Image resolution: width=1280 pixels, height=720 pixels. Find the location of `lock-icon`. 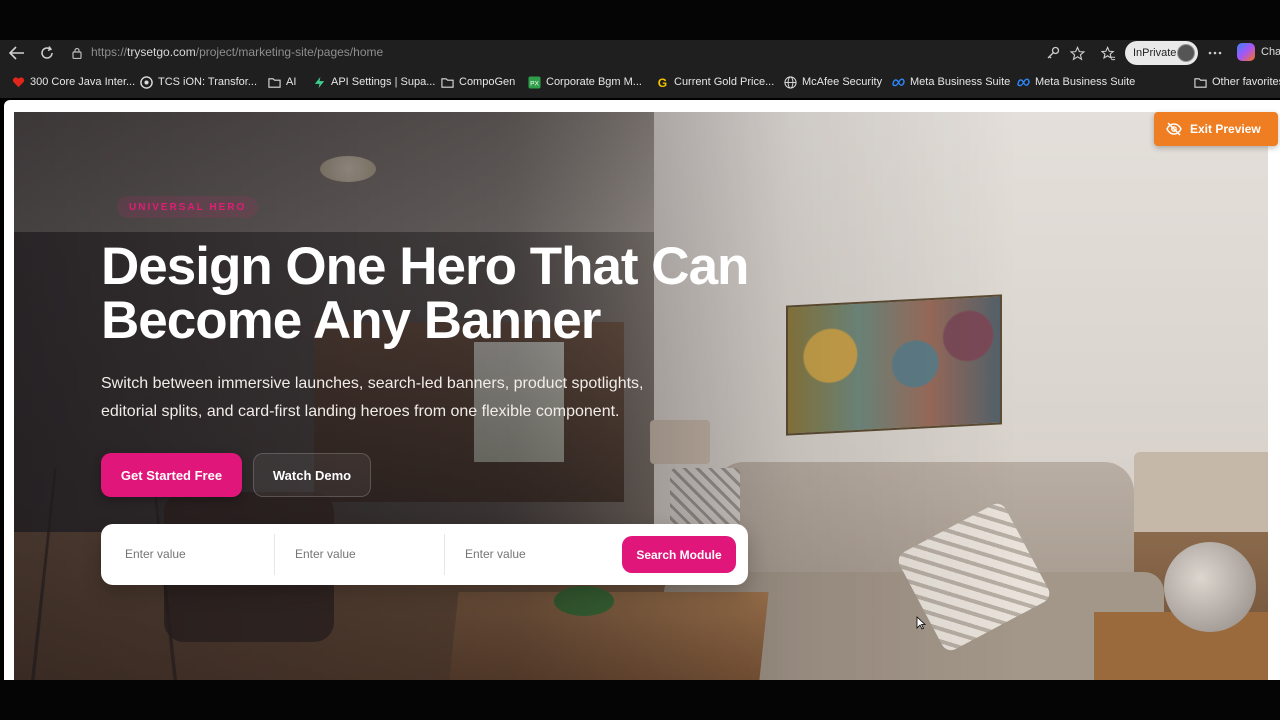

lock-icon is located at coordinates (77, 53).